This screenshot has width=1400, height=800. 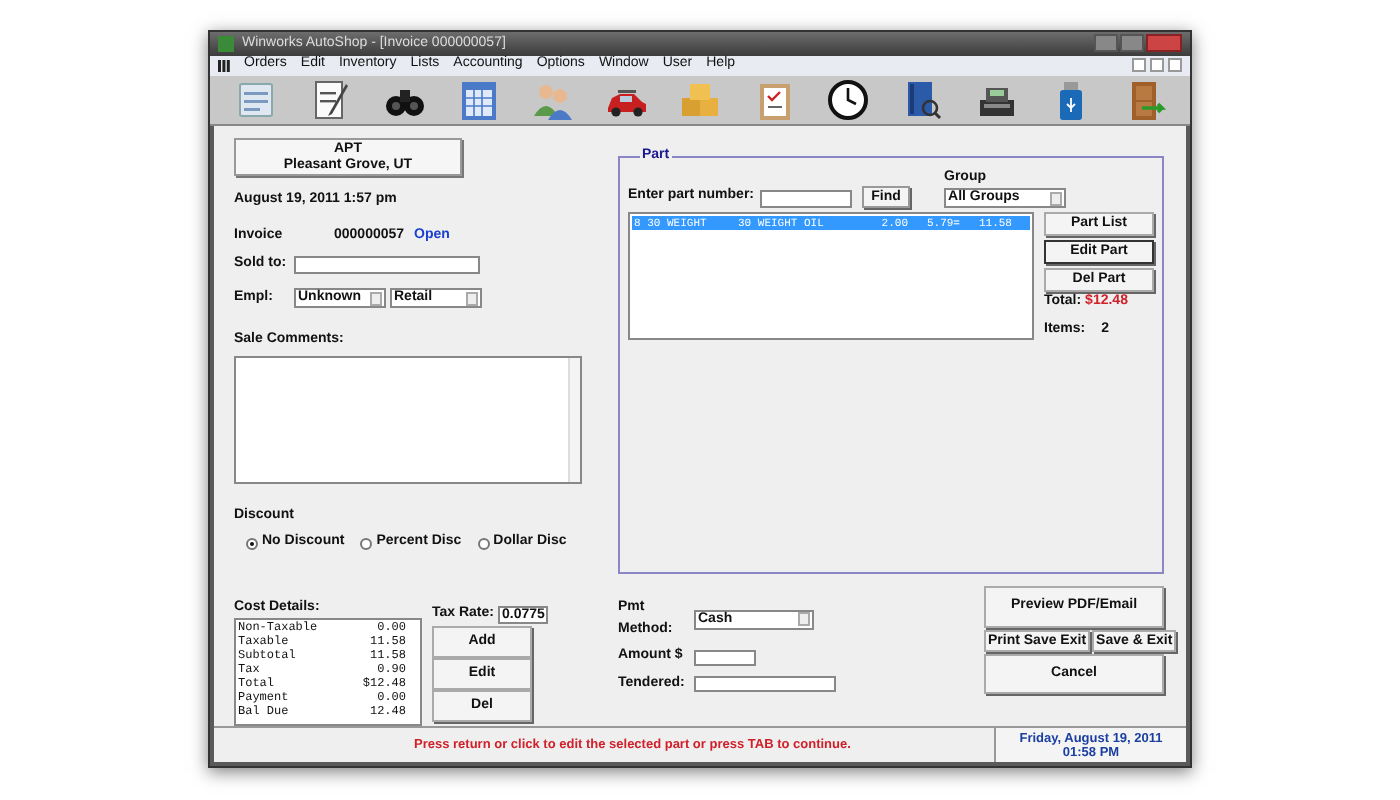 What do you see at coordinates (765, 684) in the screenshot?
I see `tendered-field` at bounding box center [765, 684].